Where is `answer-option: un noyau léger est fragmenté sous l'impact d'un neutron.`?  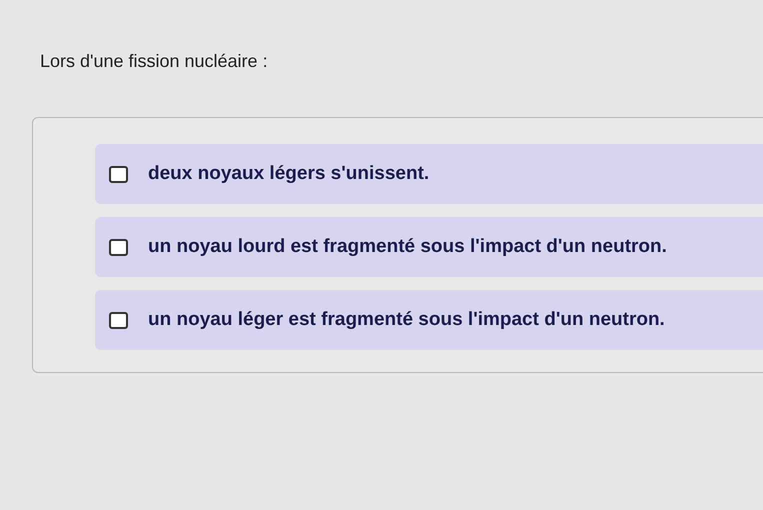
answer-option: un noyau léger est fragmenté sous l'impact d'un neutron. is located at coordinates (429, 320).